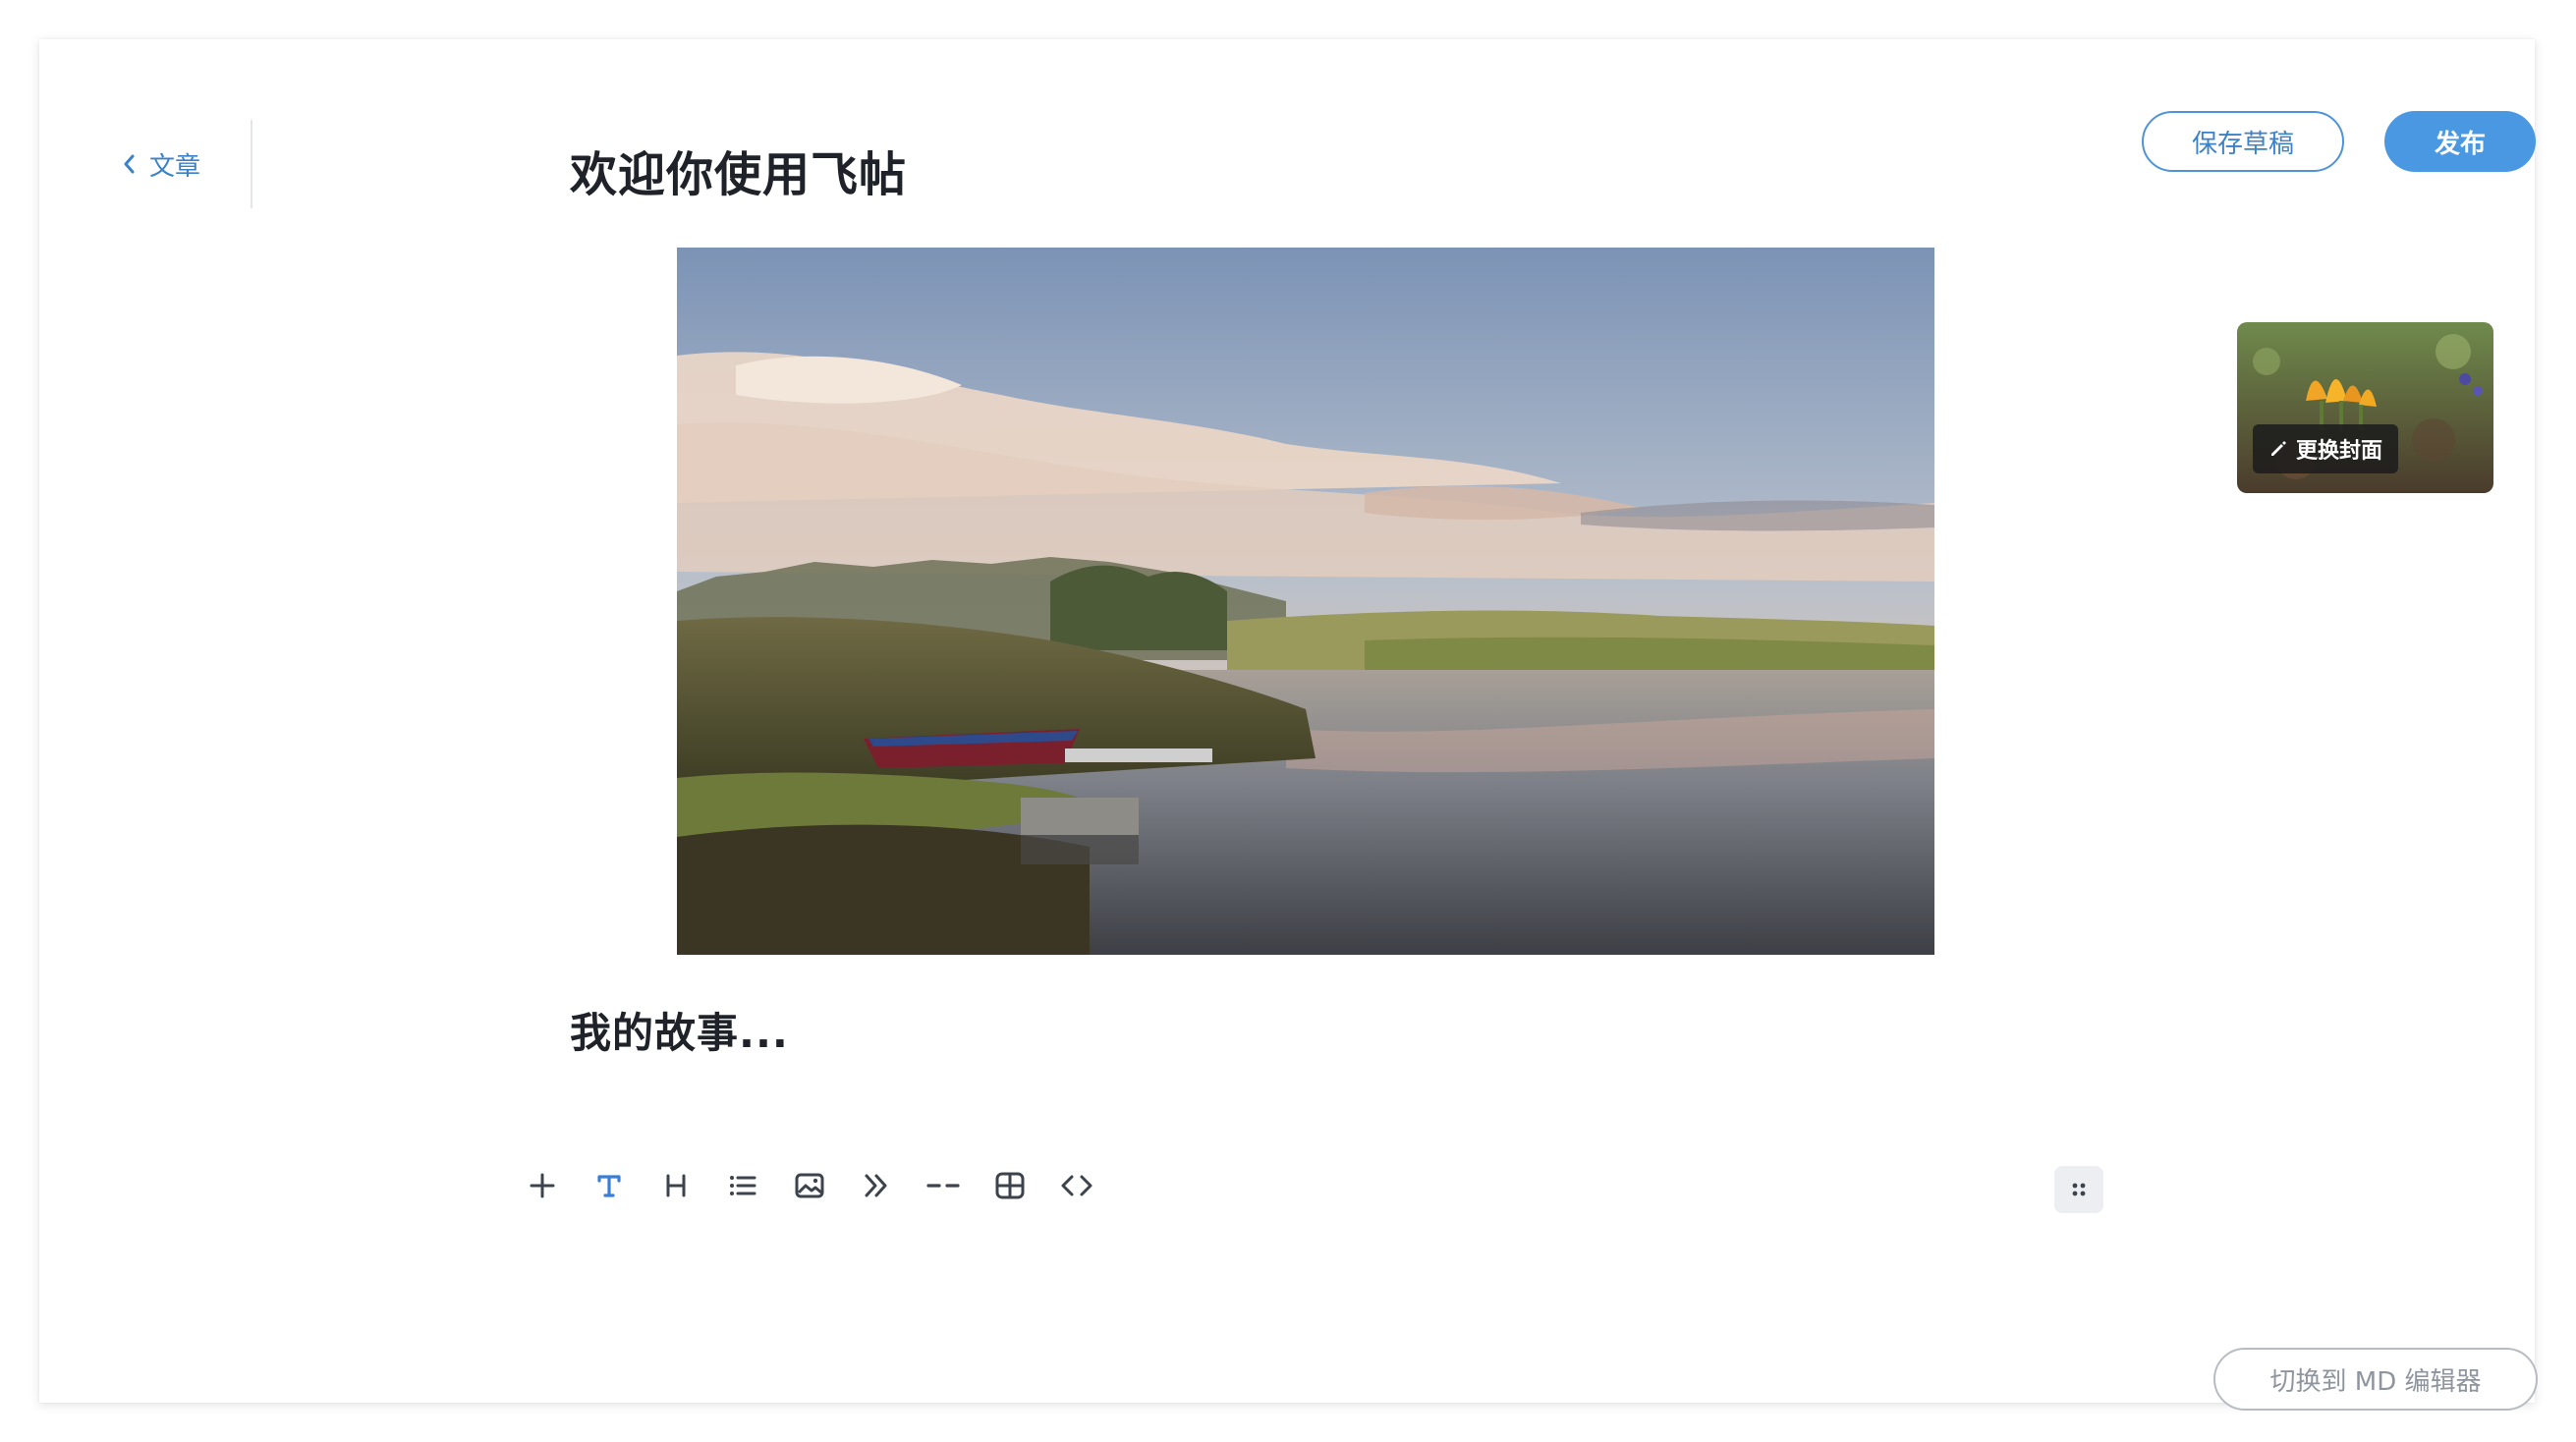 This screenshot has height=1442, width=2576. I want to click on toolbar-list-button, so click(742, 1185).